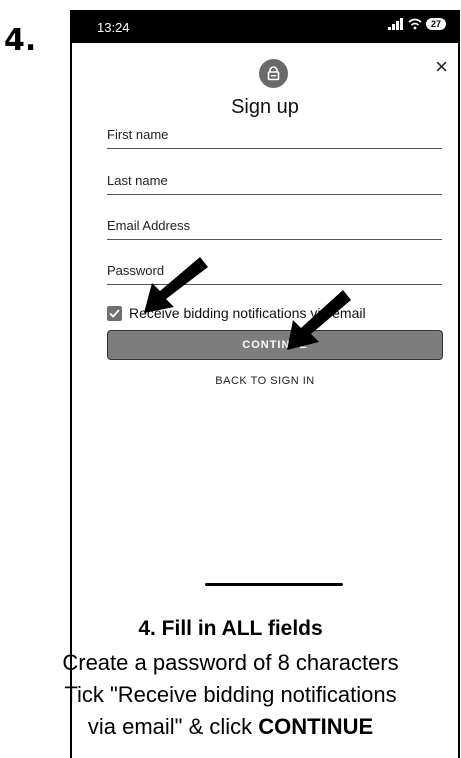  Describe the element at coordinates (274, 182) in the screenshot. I see `last-name-field: Last name` at that location.